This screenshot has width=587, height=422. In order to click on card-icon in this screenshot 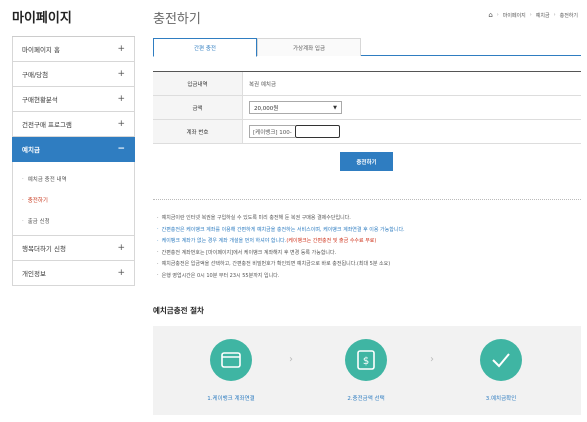, I will do `click(231, 360)`.